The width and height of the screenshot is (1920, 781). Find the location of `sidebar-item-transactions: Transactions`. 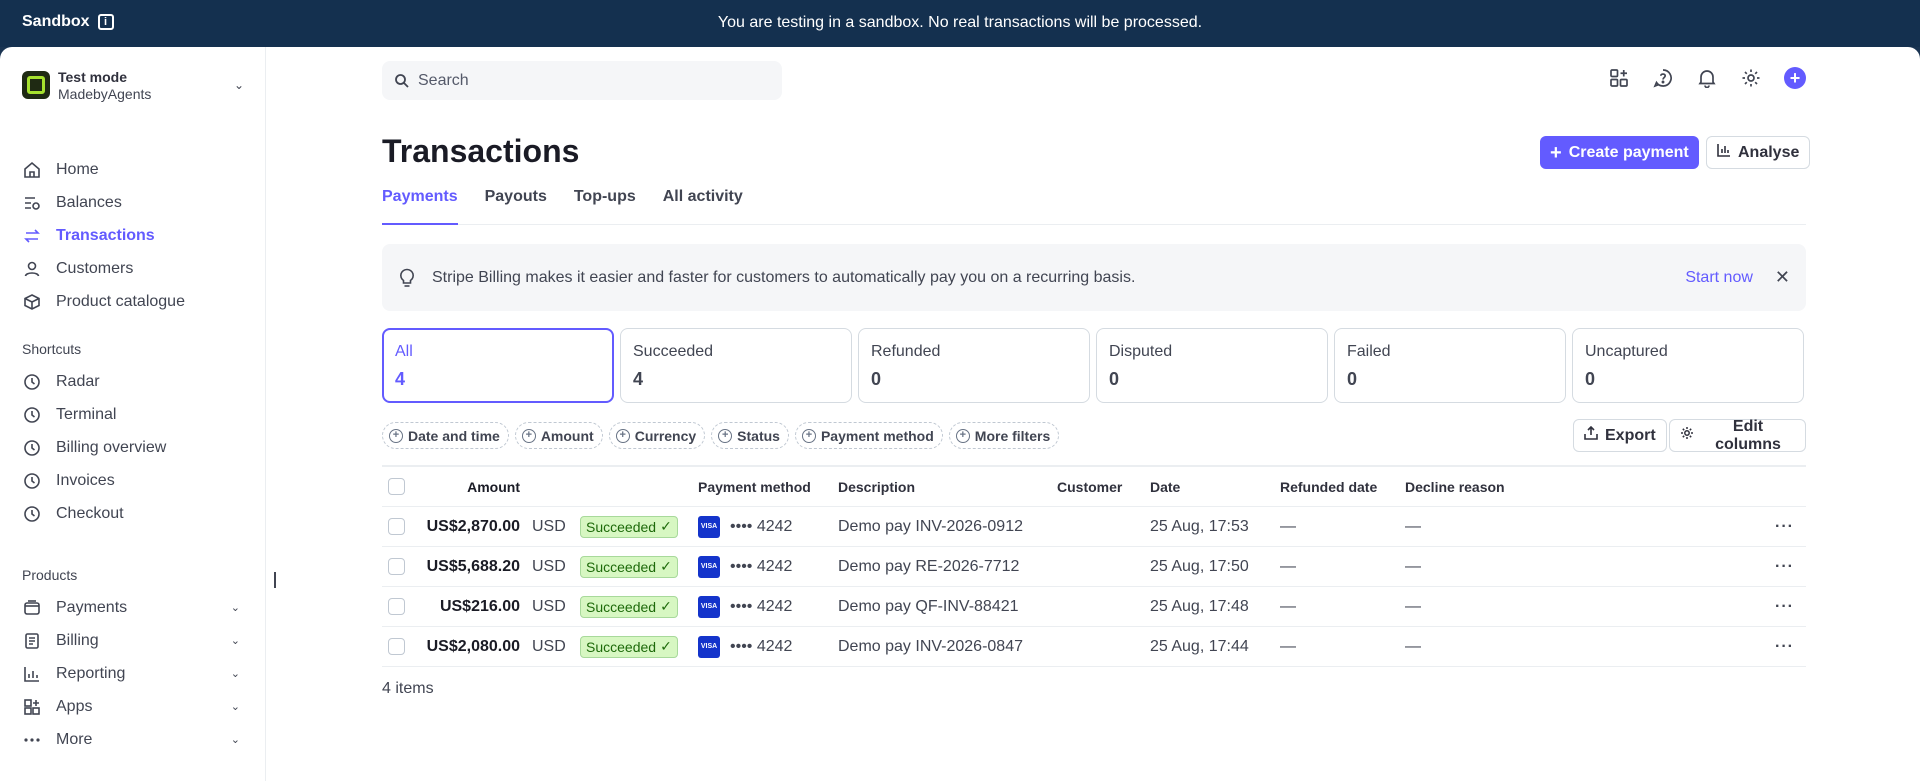

sidebar-item-transactions: Transactions is located at coordinates (133, 235).